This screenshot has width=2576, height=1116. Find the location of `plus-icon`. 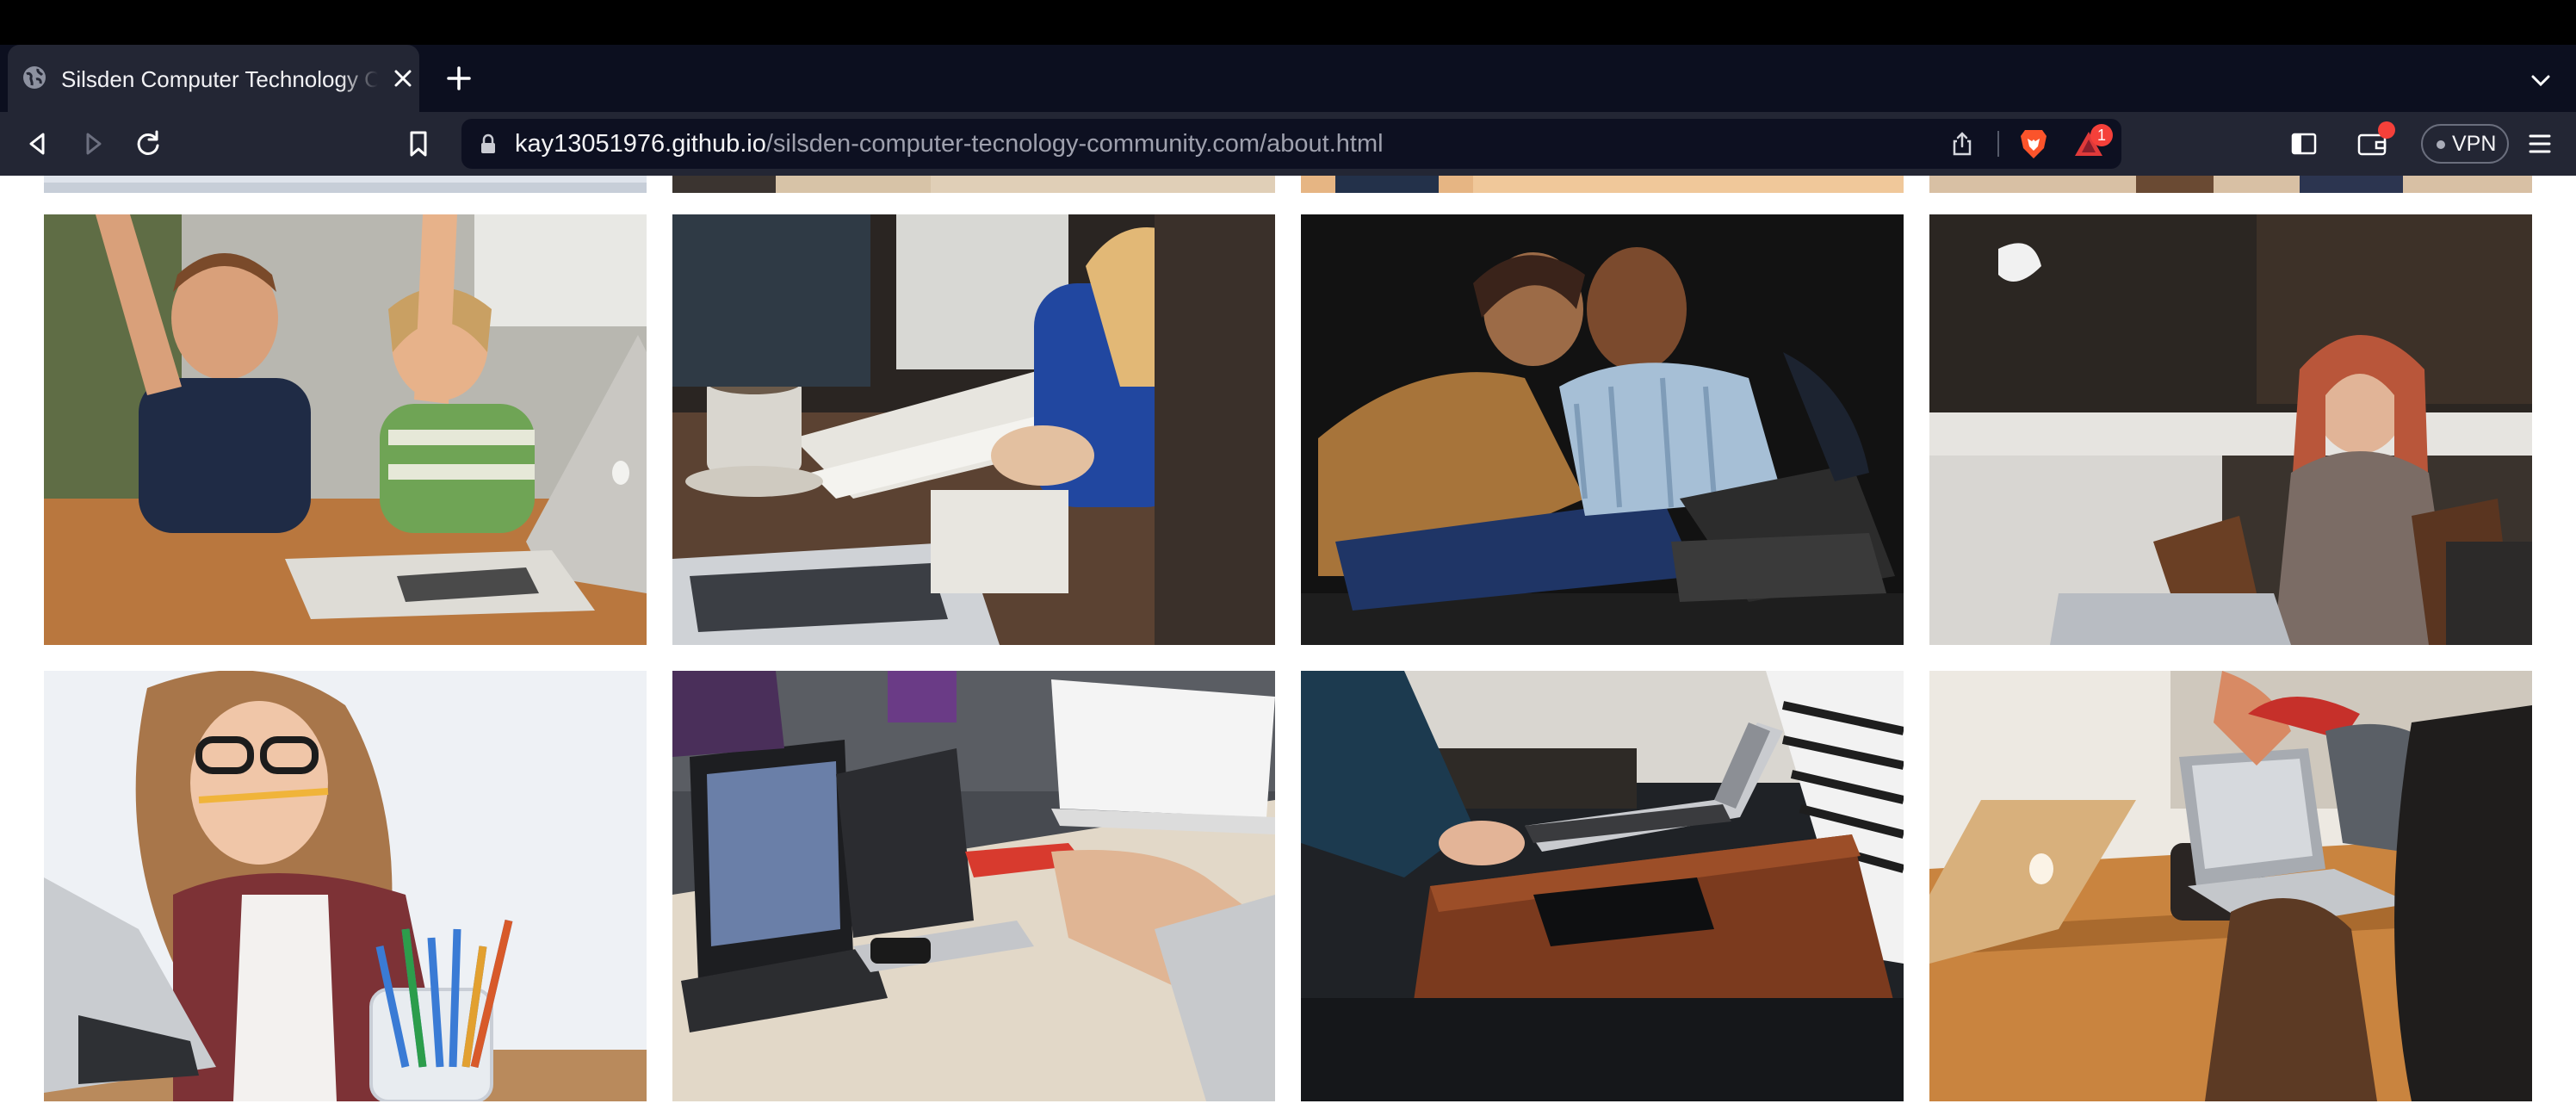

plus-icon is located at coordinates (459, 79).